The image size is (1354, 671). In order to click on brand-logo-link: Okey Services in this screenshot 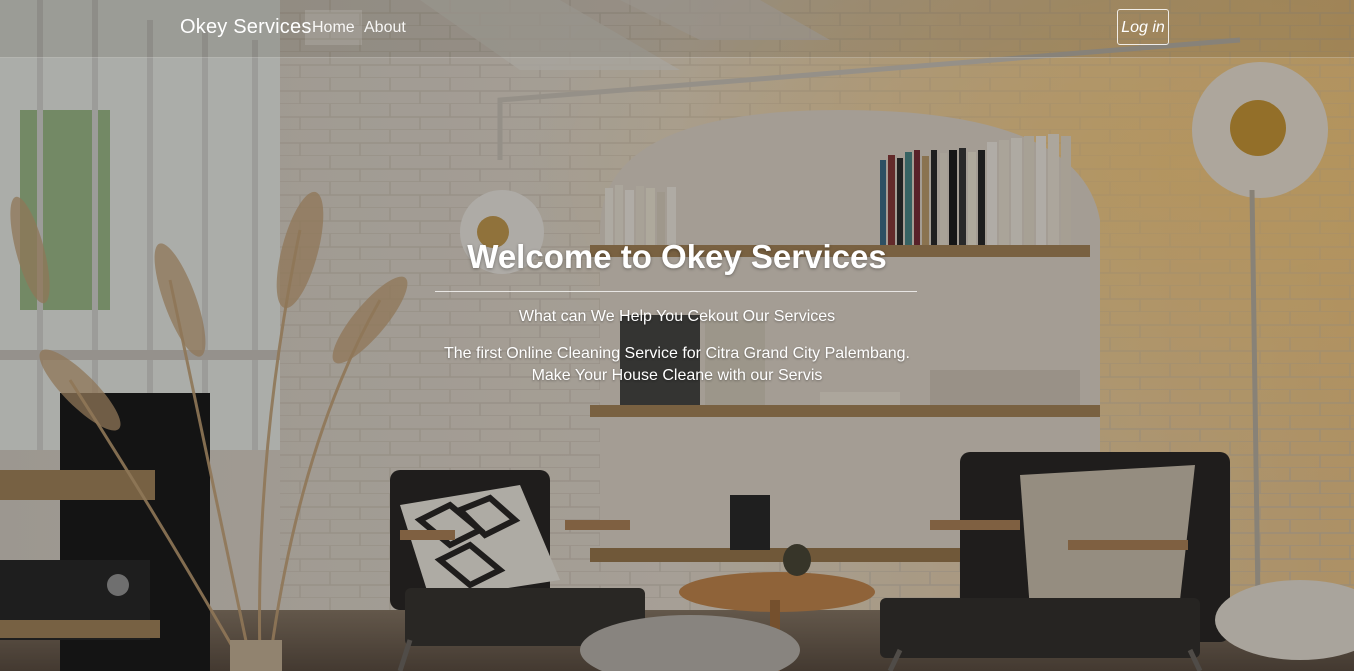, I will do `click(246, 27)`.